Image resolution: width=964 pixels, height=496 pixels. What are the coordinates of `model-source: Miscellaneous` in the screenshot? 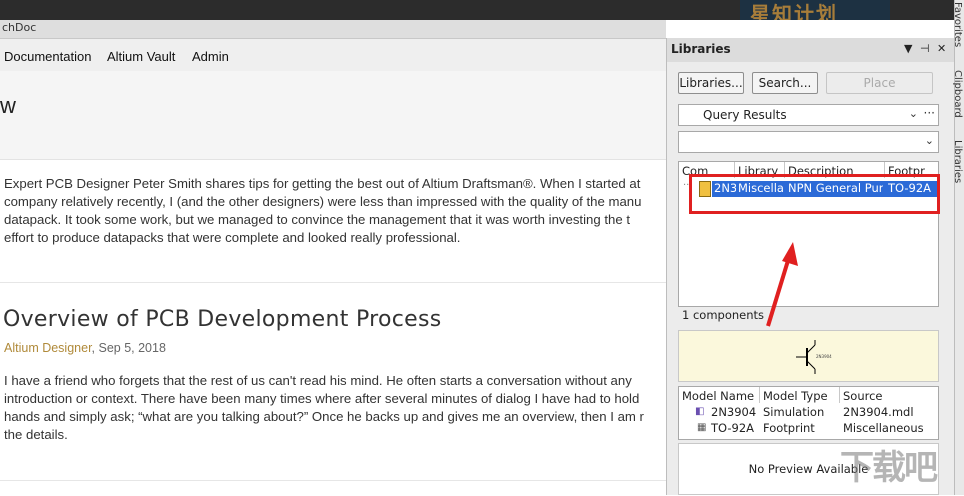 It's located at (883, 428).